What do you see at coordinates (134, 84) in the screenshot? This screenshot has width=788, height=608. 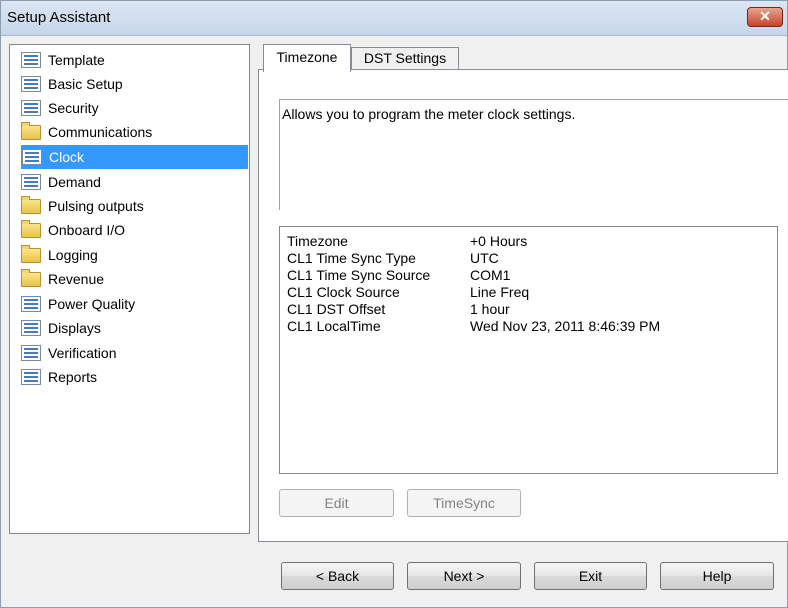 I see `tree-item-basic-setup: Basic Setup` at bounding box center [134, 84].